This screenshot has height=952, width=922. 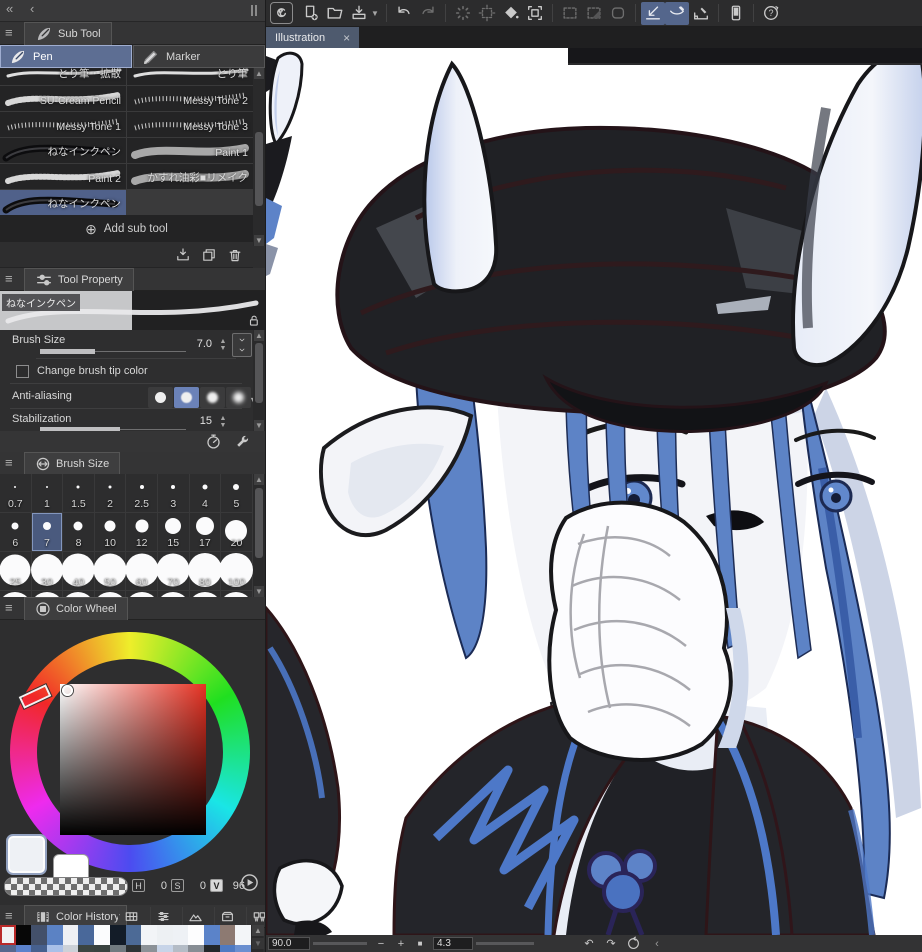 I want to click on tab-color-wheel: Color Wheel, so click(x=76, y=608).